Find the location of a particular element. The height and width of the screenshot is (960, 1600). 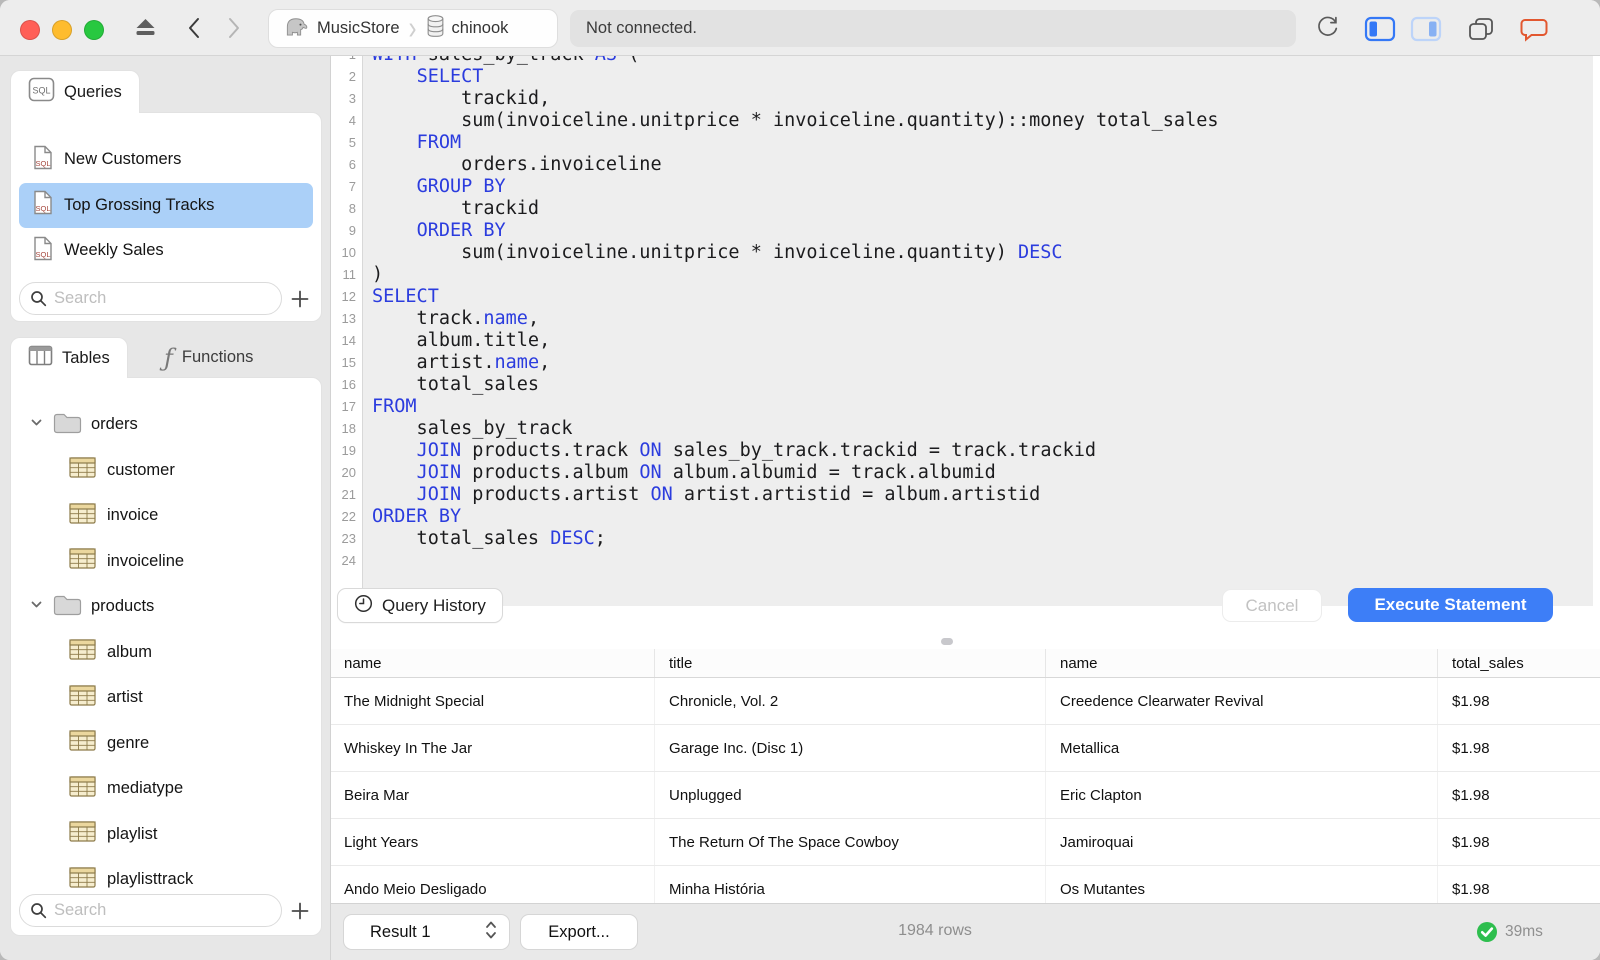

tab-functions: ƒ Functions is located at coordinates (208, 357).